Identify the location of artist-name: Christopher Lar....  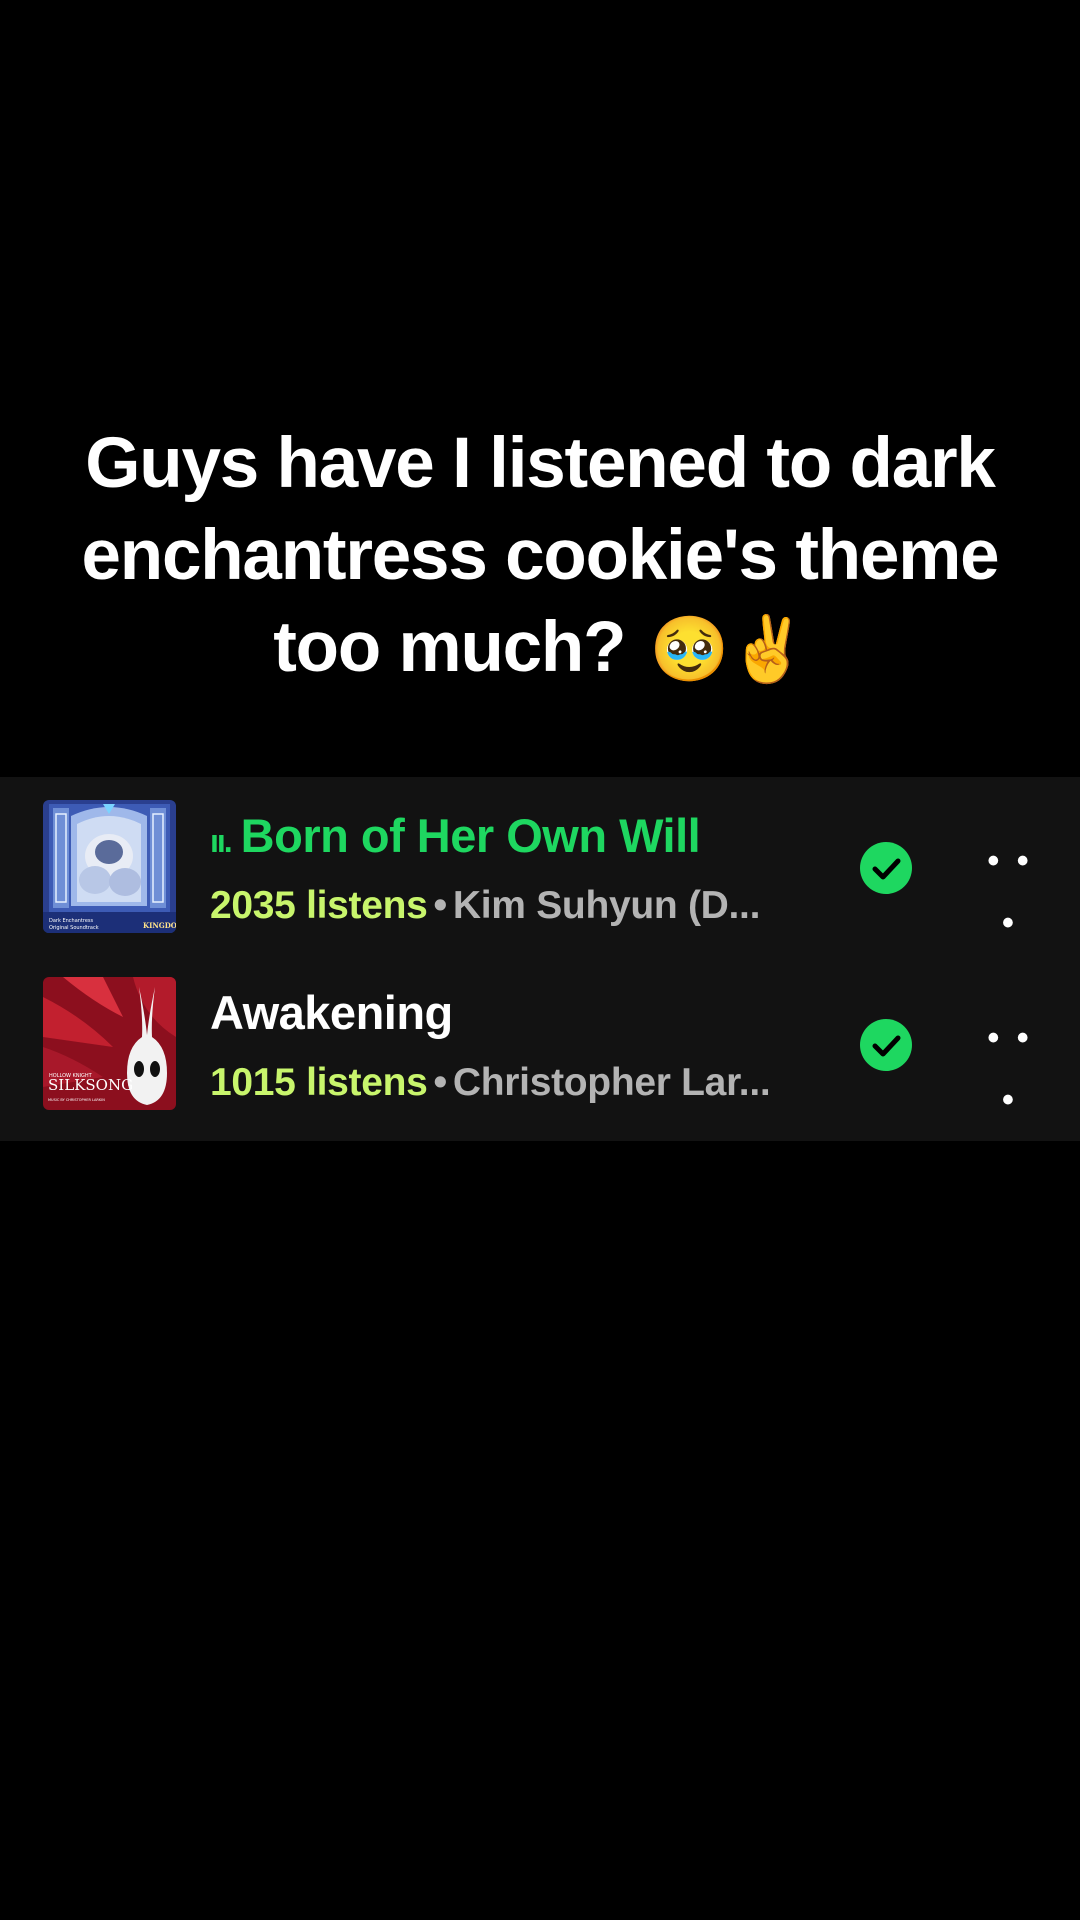
(611, 1082).